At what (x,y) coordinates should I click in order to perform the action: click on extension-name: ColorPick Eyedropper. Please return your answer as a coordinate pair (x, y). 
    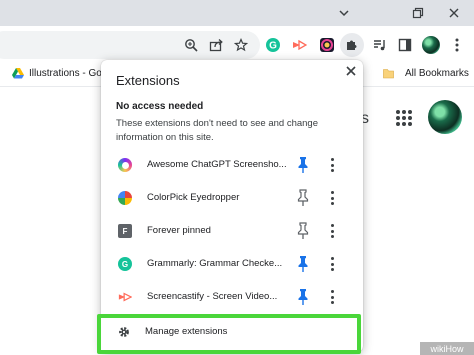
    Looking at the image, I should click on (193, 197).